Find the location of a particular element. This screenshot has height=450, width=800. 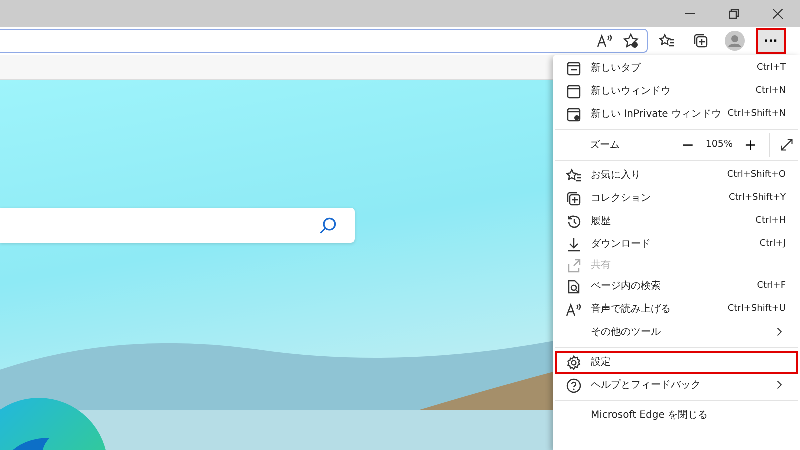

expand-icon is located at coordinates (787, 145).